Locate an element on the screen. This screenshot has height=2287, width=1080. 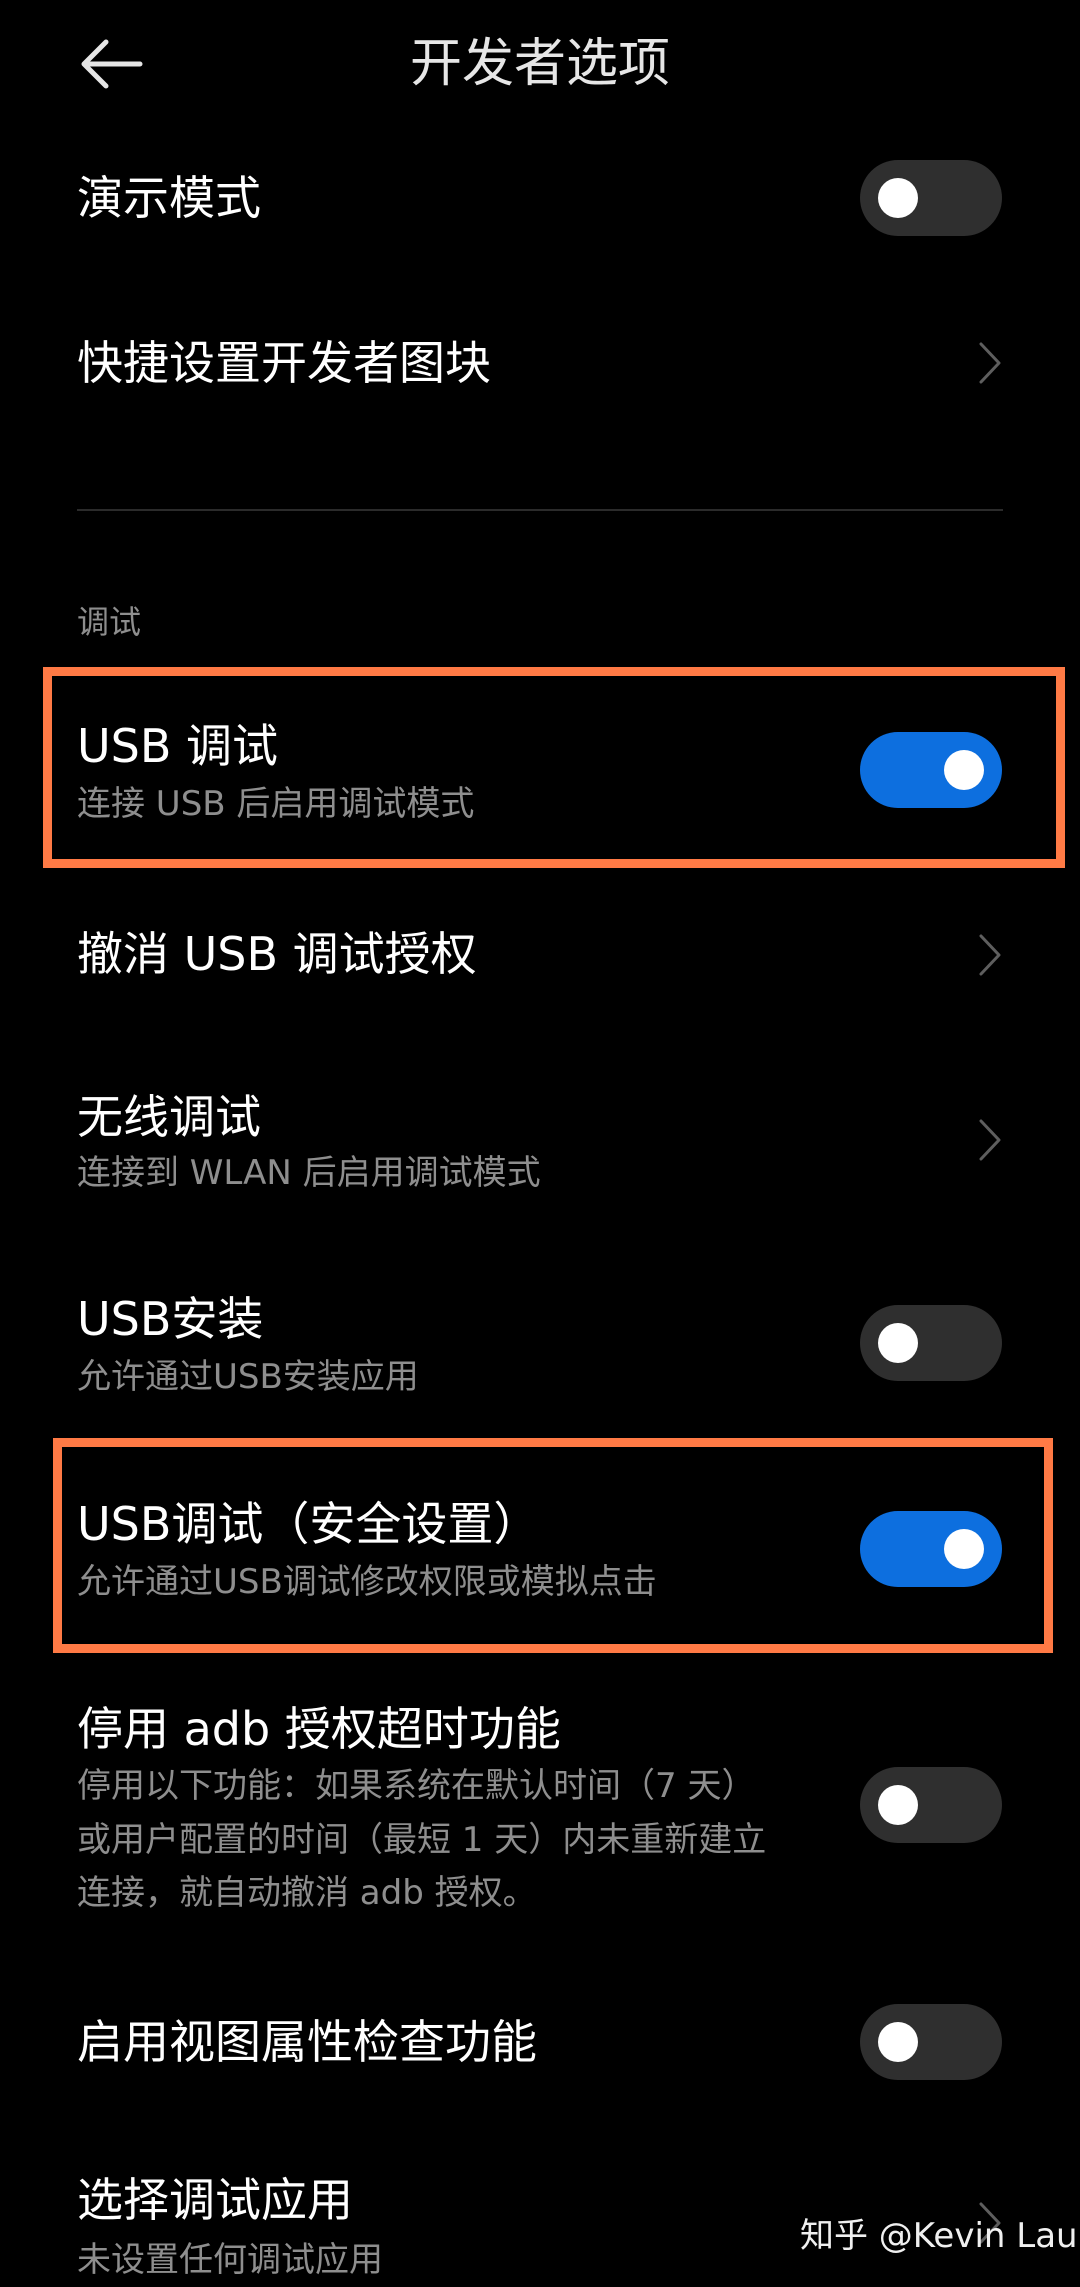
usb-debugging-title: USB 调试 is located at coordinates (177, 746).